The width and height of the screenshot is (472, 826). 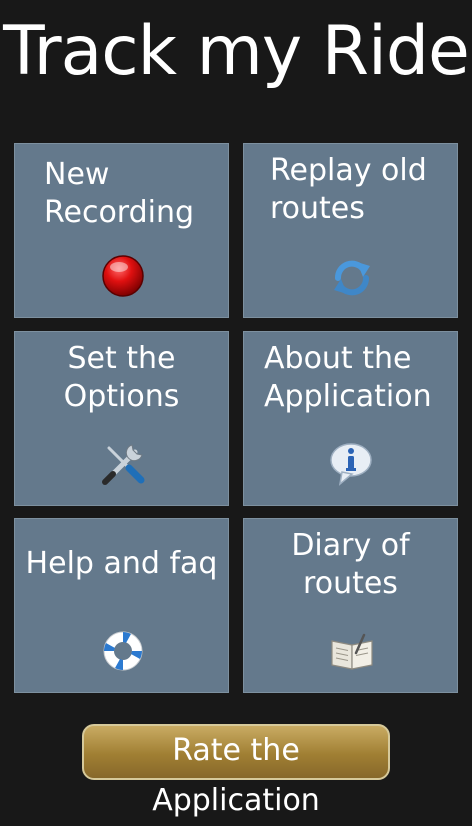 I want to click on set-options-button: Set the Options, so click(x=121, y=418).